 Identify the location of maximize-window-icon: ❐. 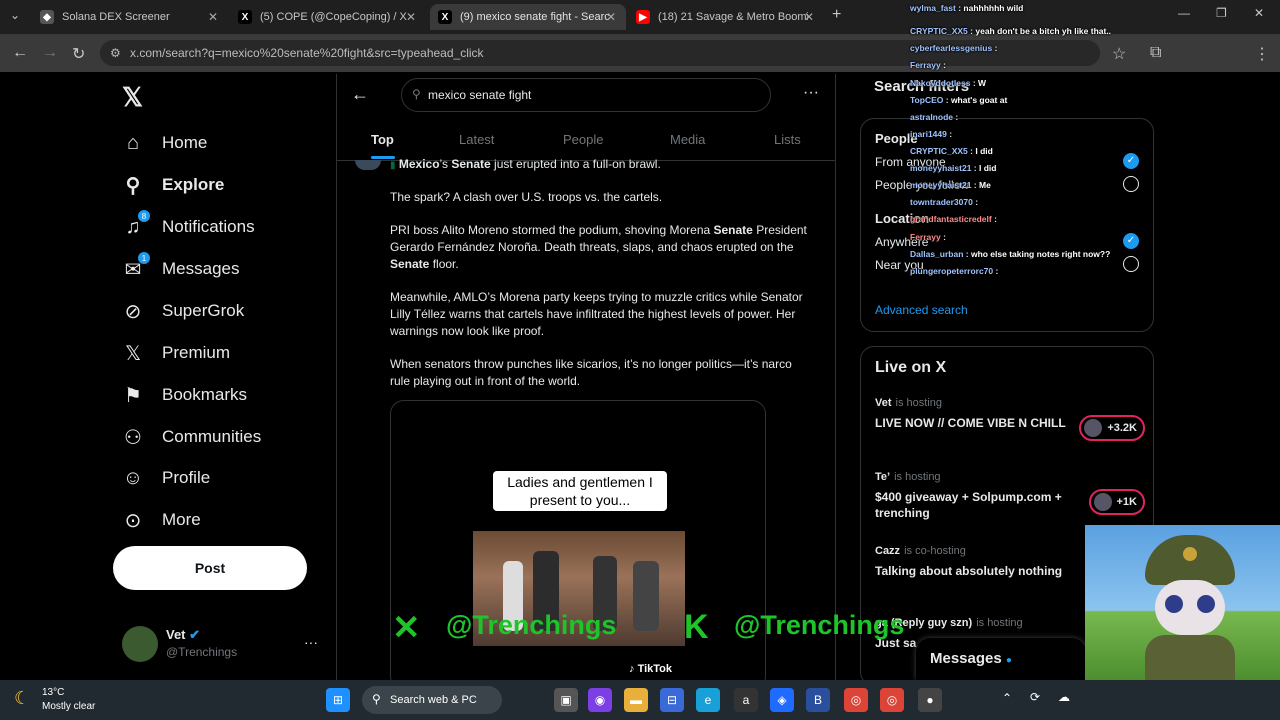
(1221, 13).